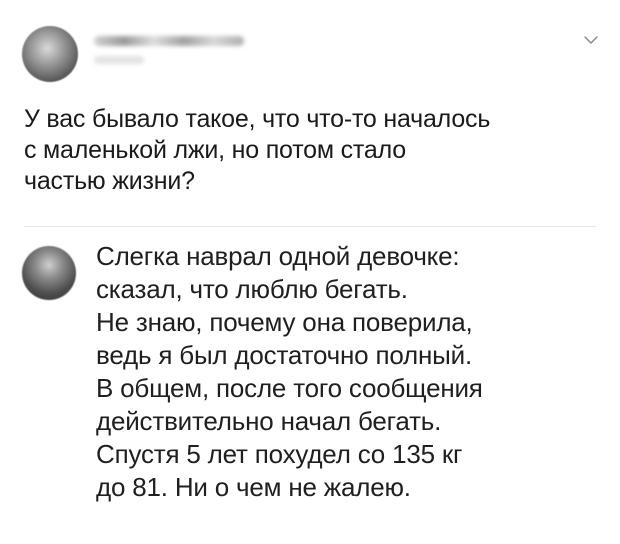  I want to click on author-handle-redacted, so click(119, 60).